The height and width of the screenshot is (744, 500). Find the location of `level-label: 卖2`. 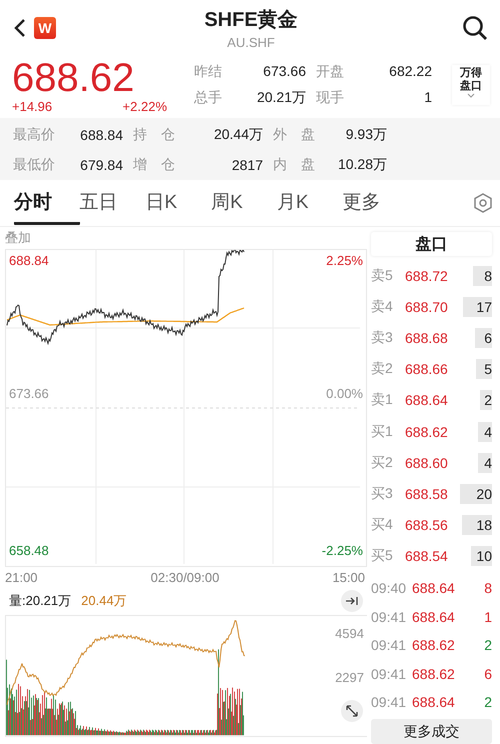

level-label: 卖2 is located at coordinates (382, 369).